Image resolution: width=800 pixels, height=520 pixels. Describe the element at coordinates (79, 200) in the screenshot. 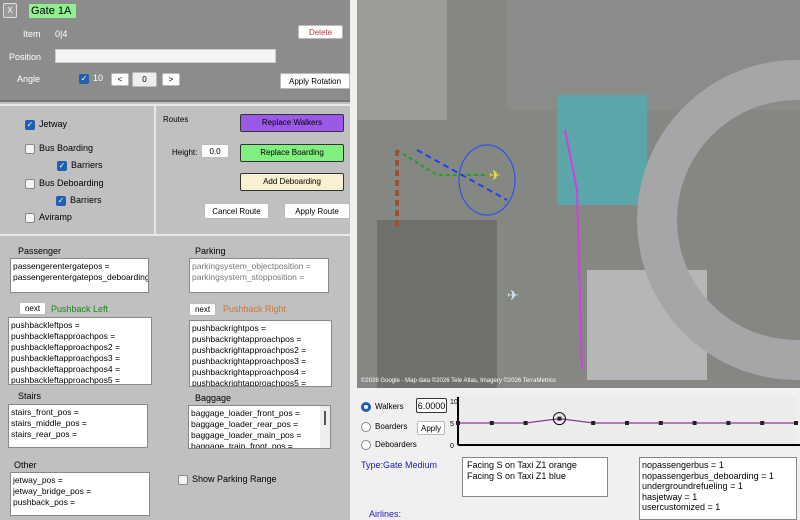

I see `barriers-deboarding-option: ✓ Barriers` at that location.